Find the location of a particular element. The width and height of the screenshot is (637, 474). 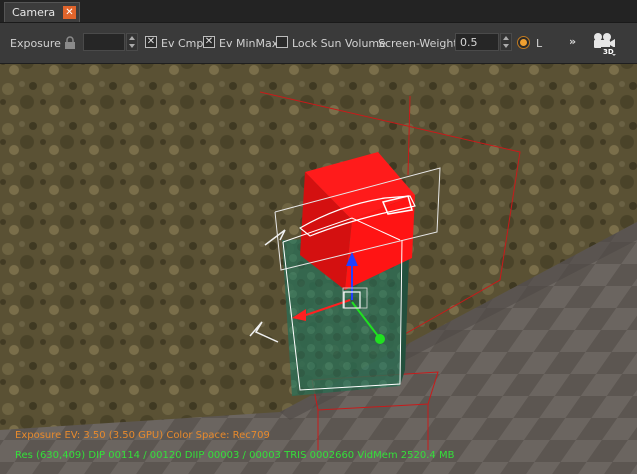

l-radio is located at coordinates (523, 42).